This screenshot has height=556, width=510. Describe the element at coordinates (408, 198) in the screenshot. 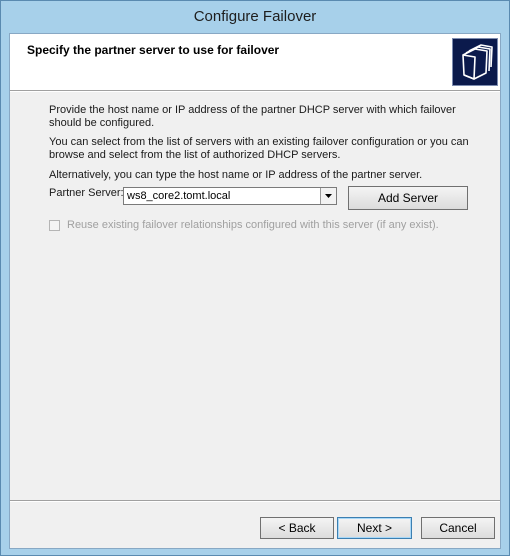

I see `add-server-button: Add Server` at that location.